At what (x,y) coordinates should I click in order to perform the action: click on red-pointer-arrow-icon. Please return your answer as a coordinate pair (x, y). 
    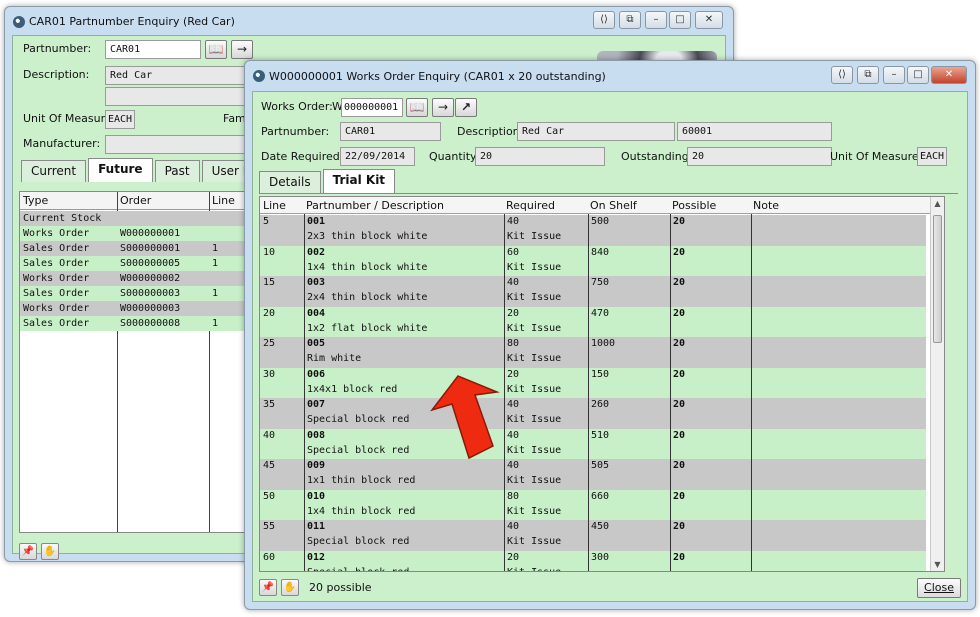
    Looking at the image, I should click on (464, 417).